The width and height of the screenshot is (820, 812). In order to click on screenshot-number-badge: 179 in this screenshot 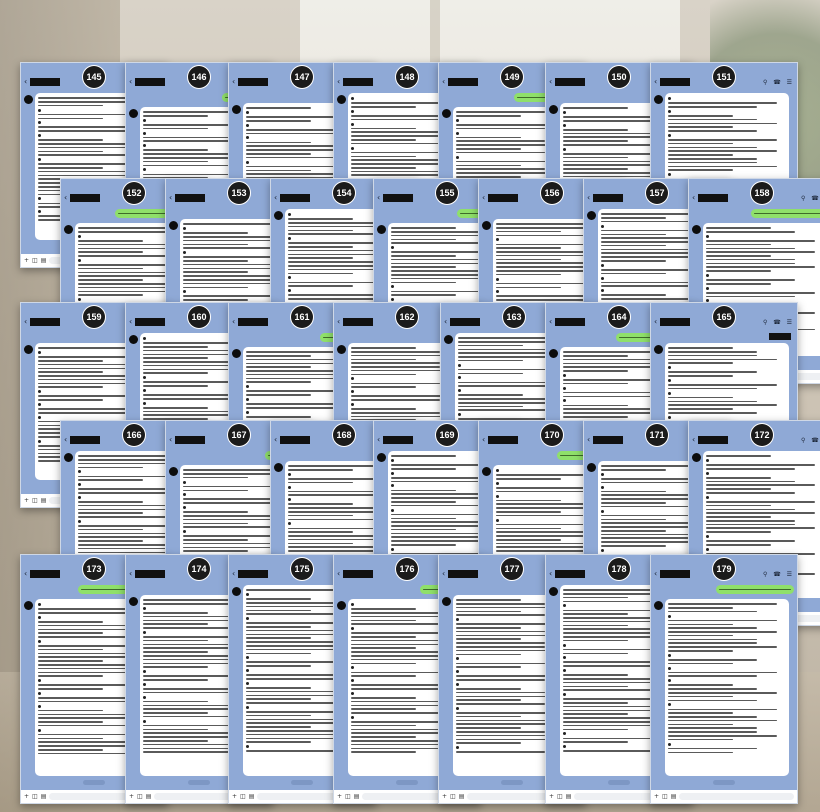, I will do `click(724, 569)`.